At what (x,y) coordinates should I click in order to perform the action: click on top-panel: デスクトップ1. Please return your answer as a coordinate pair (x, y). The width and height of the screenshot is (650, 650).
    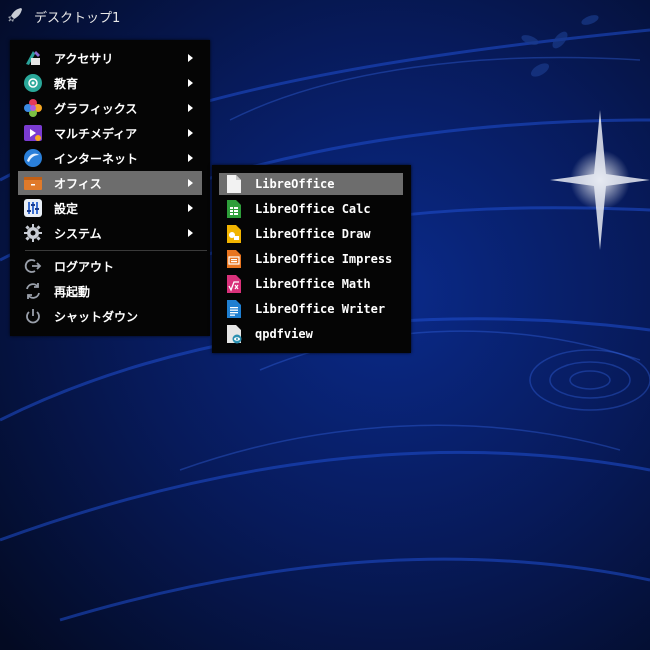
    Looking at the image, I should click on (325, 15).